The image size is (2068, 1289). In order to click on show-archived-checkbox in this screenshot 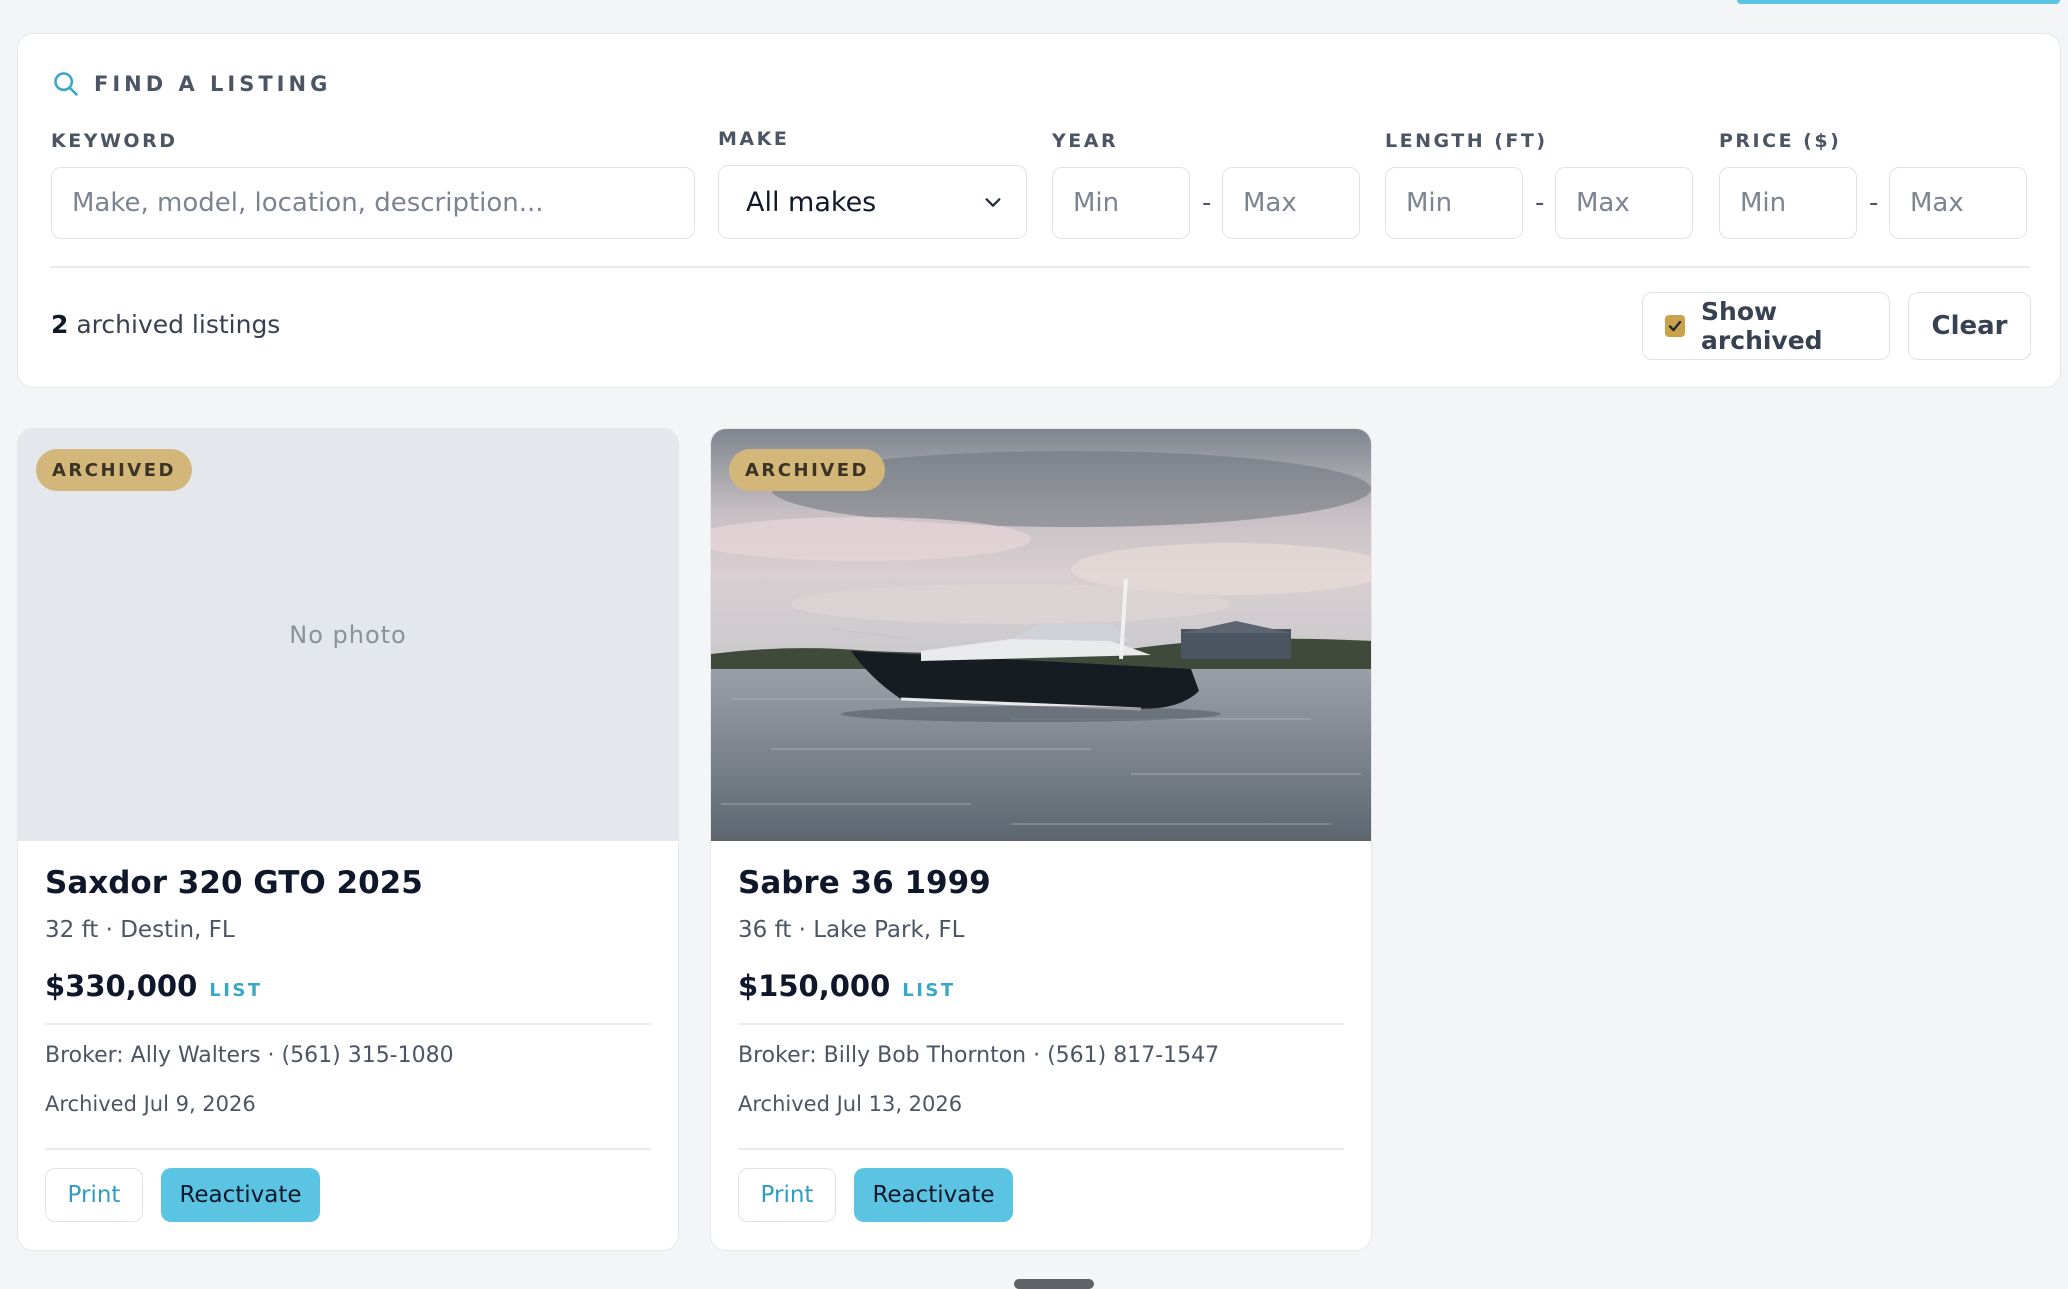, I will do `click(1675, 326)`.